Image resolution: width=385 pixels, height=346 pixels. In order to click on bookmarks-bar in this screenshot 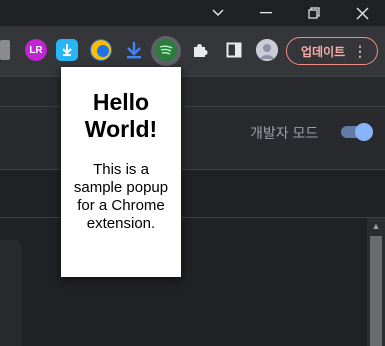, I will do `click(192, 91)`.